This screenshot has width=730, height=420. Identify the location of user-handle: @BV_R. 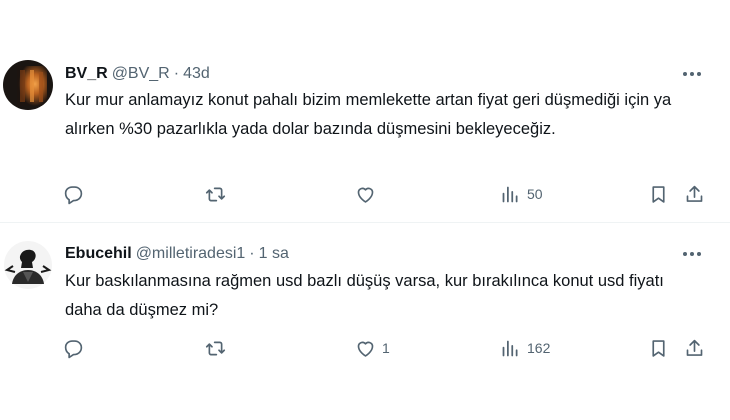
(141, 73).